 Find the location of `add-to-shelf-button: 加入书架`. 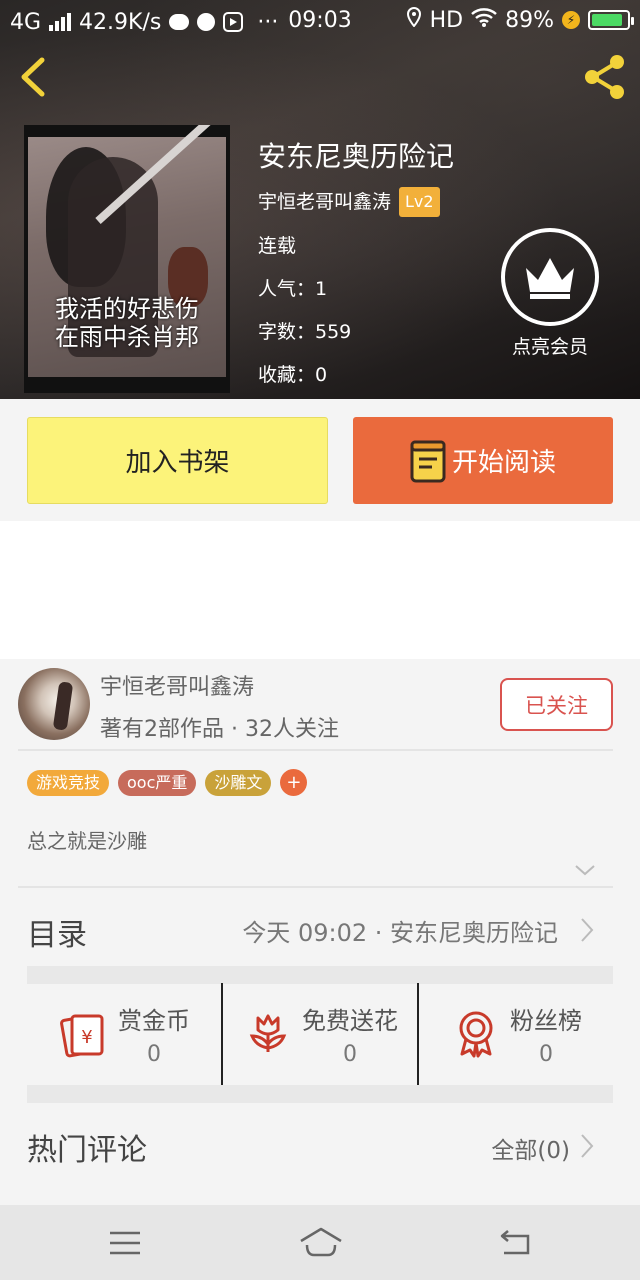

add-to-shelf-button: 加入书架 is located at coordinates (177, 460).